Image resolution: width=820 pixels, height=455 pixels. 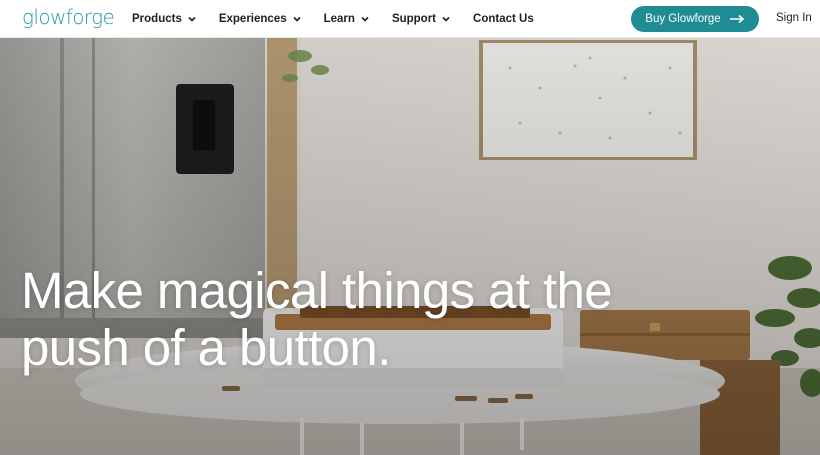 I want to click on nav-item-label: Contact Us, so click(x=503, y=19).